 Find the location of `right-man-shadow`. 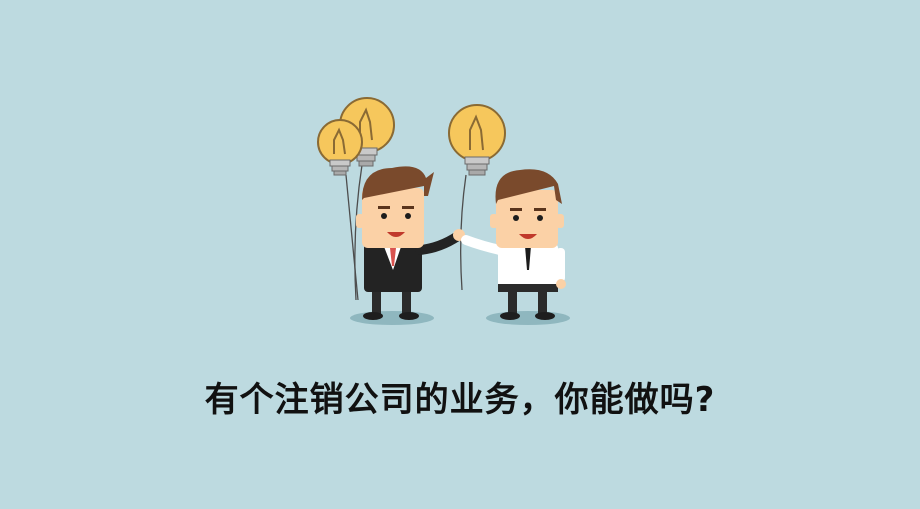

right-man-shadow is located at coordinates (528, 318).